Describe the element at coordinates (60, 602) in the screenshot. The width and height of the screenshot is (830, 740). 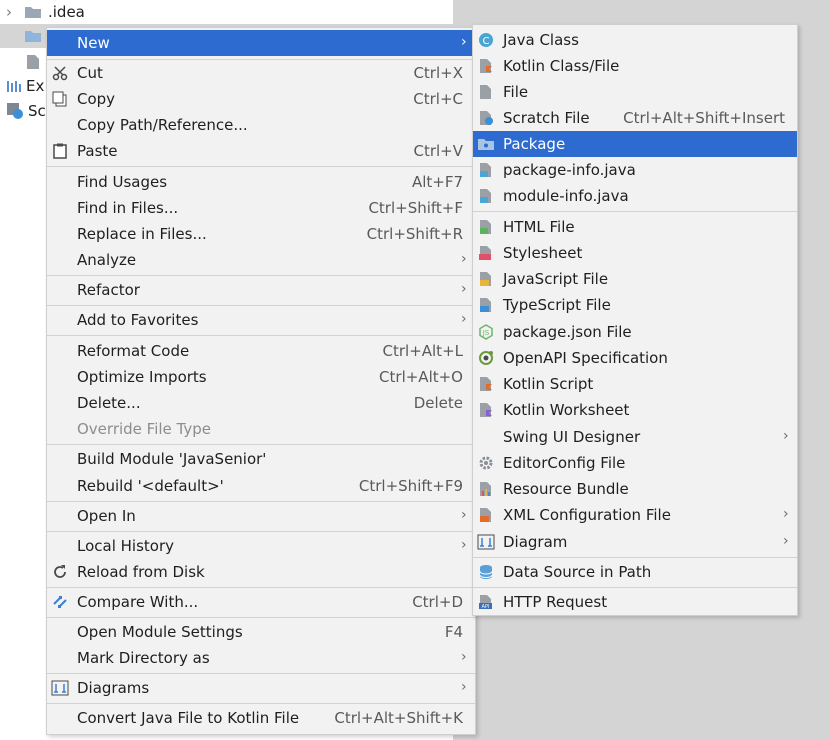
I see `compare-icon` at that location.